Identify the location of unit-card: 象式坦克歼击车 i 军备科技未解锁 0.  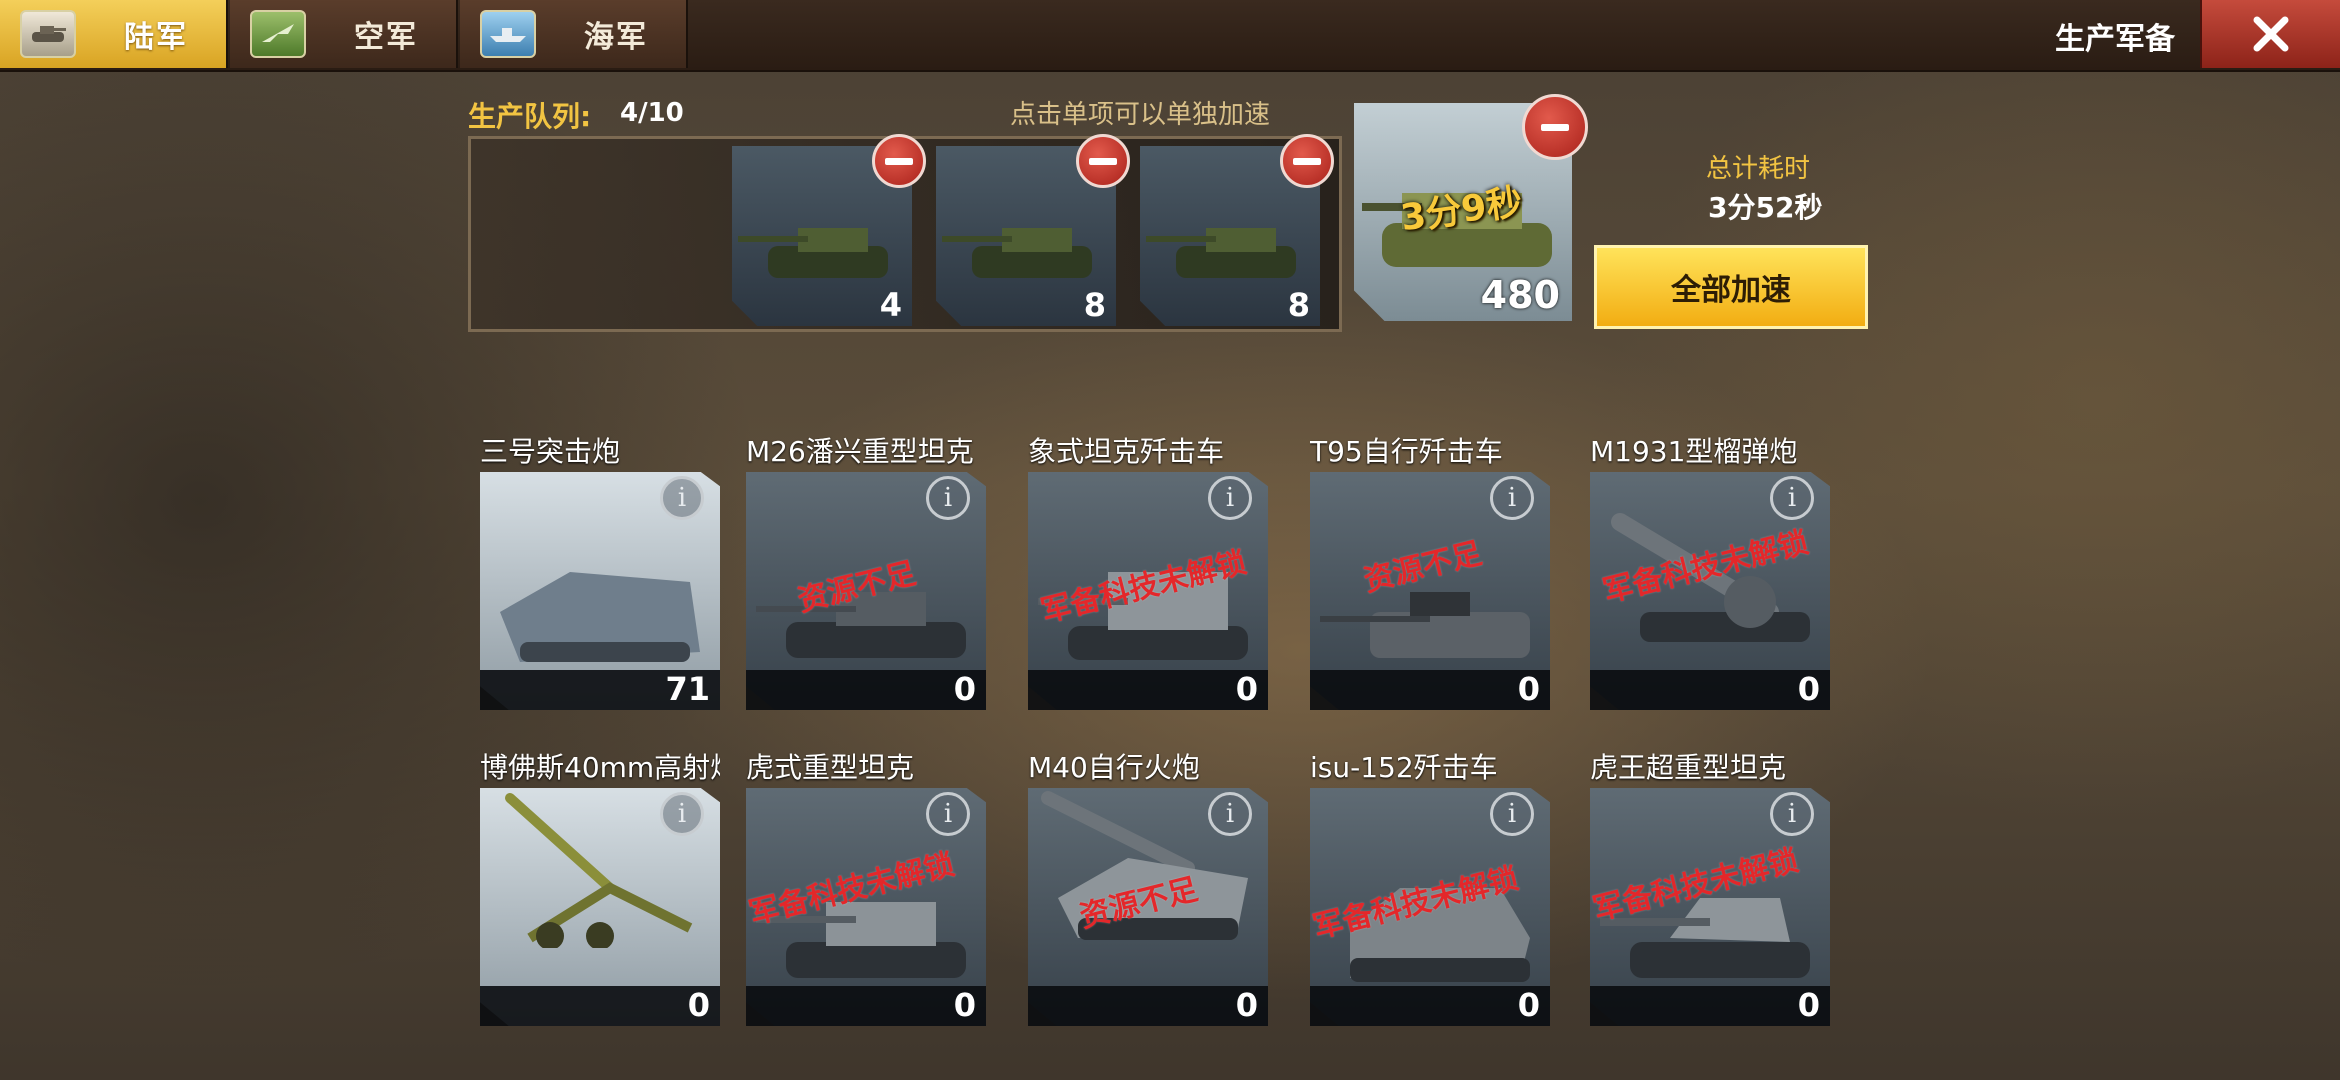
(1148, 571).